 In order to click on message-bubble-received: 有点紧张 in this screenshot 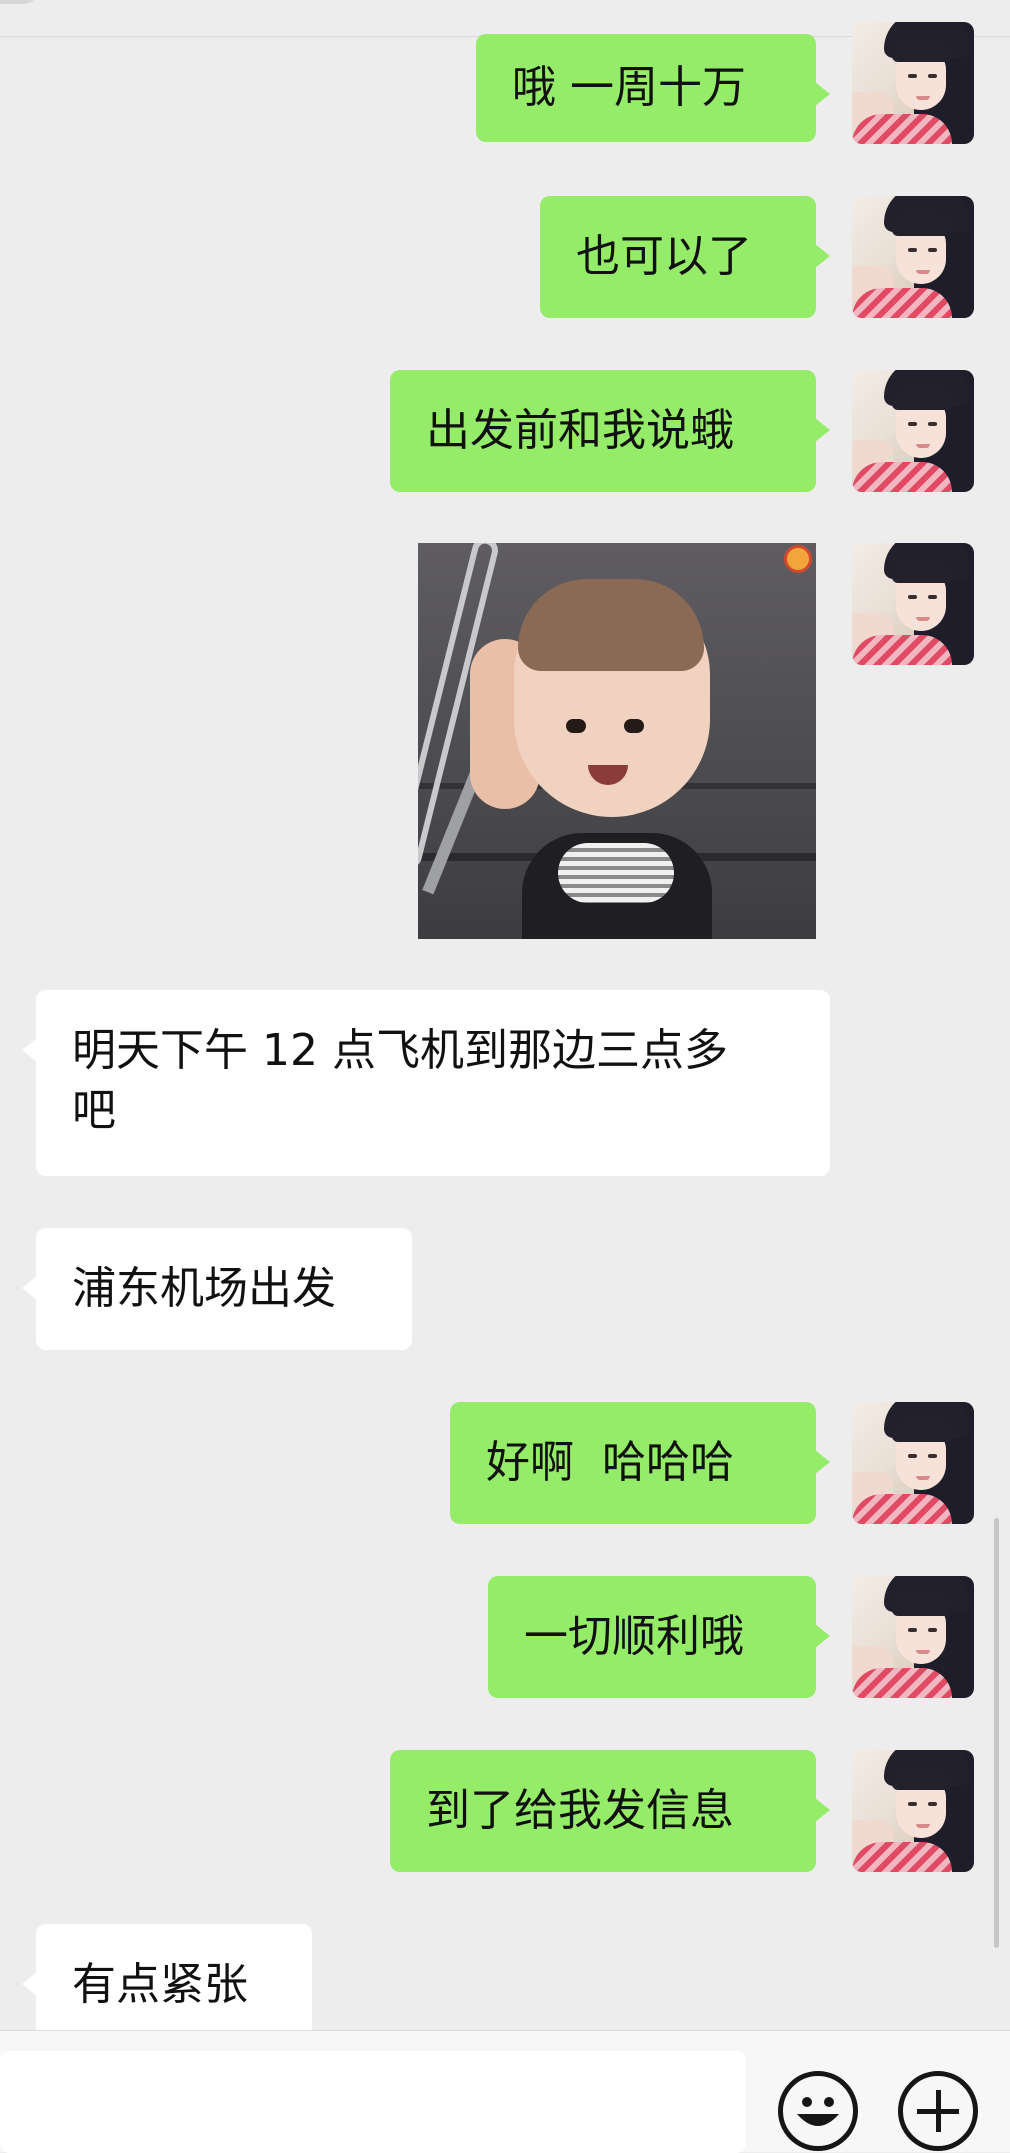, I will do `click(167, 1977)`.